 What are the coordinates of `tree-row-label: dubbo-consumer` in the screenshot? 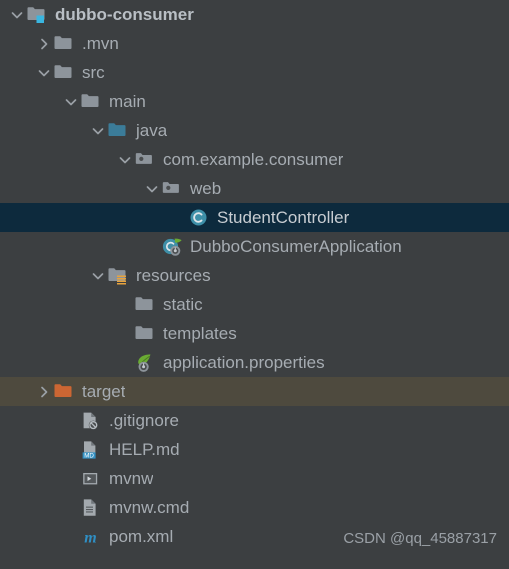 It's located at (124, 14).